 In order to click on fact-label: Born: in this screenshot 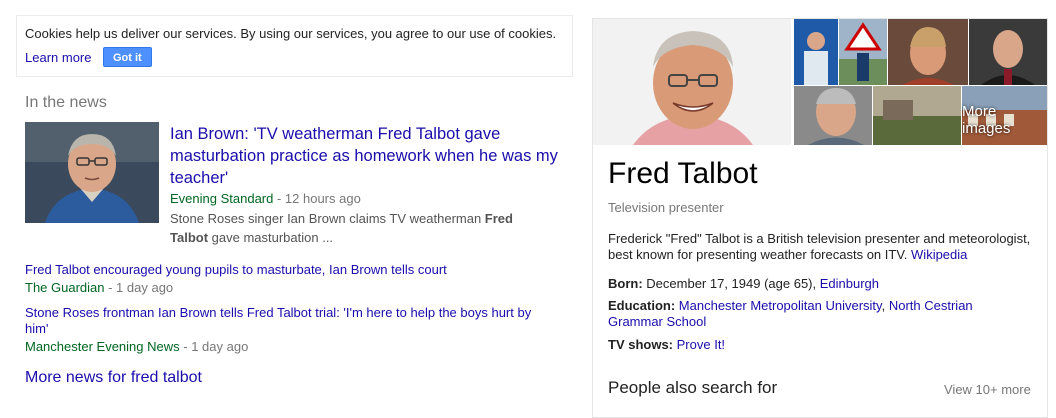, I will do `click(625, 283)`.